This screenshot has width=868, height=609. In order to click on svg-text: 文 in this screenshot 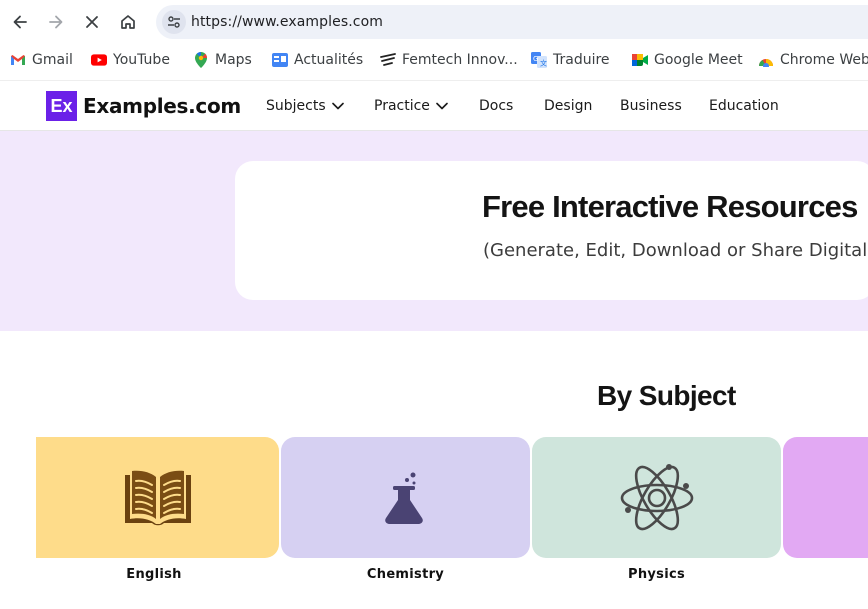, I will do `click(543, 63)`.